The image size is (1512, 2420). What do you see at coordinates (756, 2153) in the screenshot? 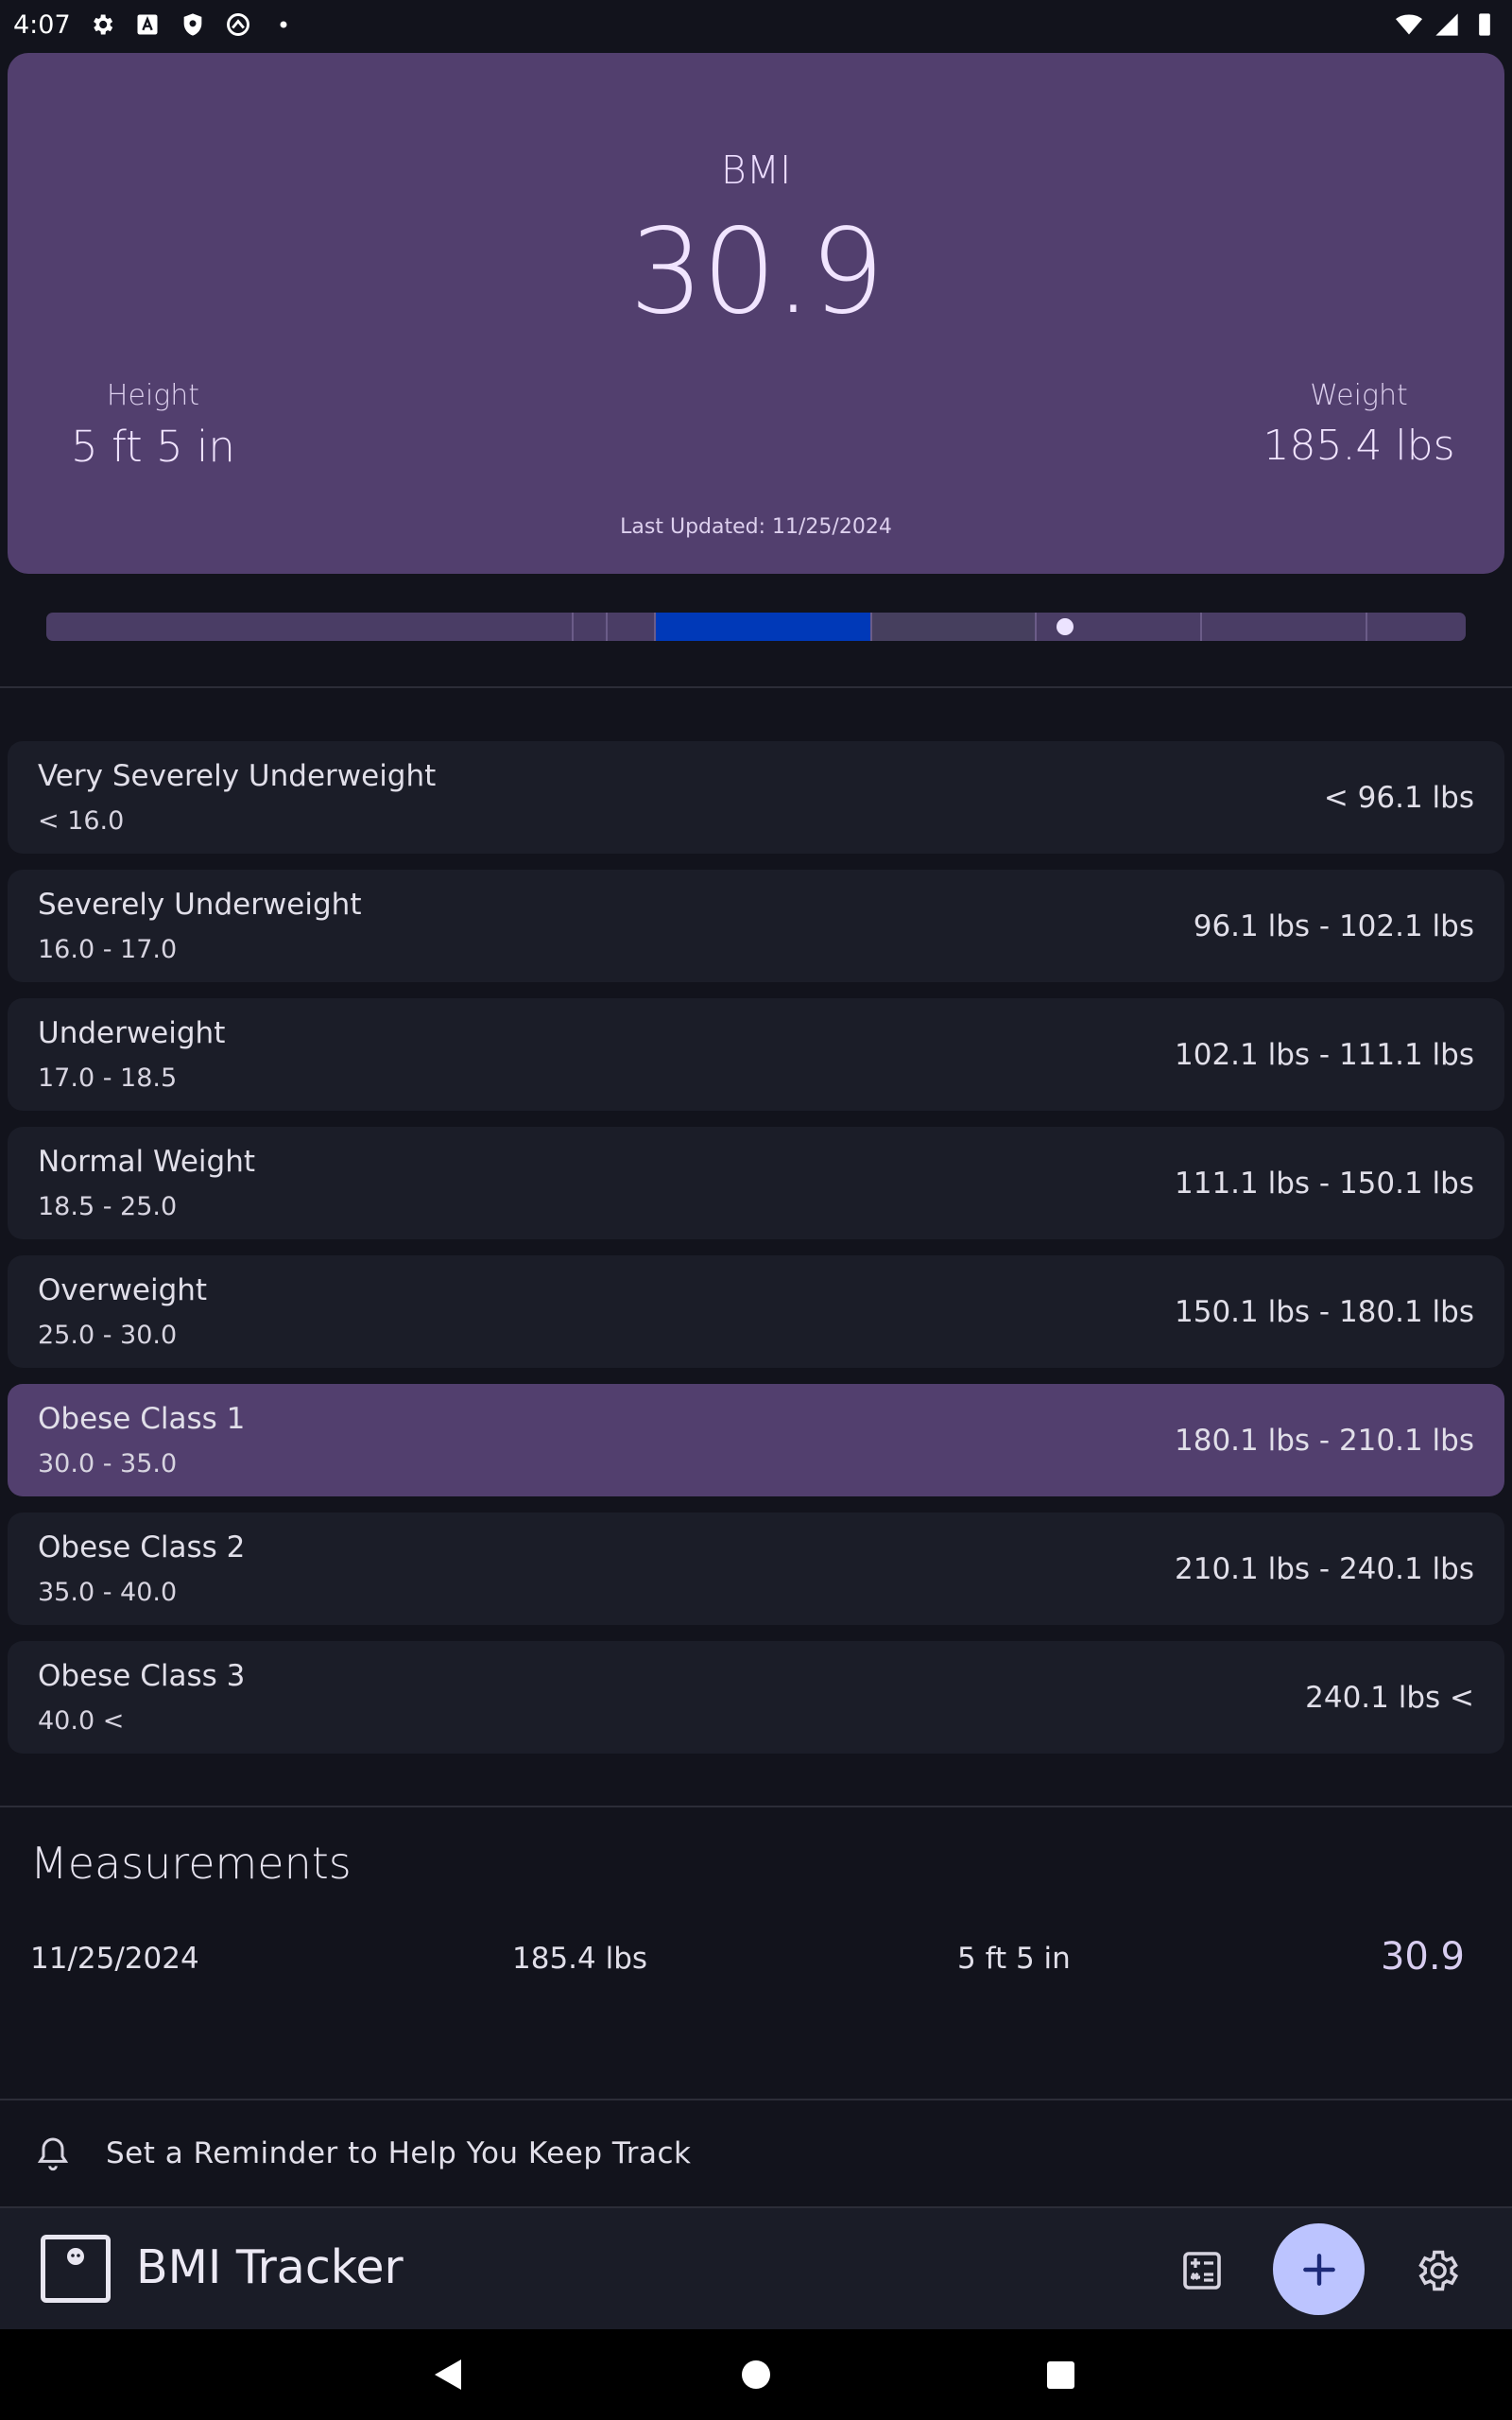
I see `reminder-button: Set a Reminder to Help You Keep Track` at bounding box center [756, 2153].